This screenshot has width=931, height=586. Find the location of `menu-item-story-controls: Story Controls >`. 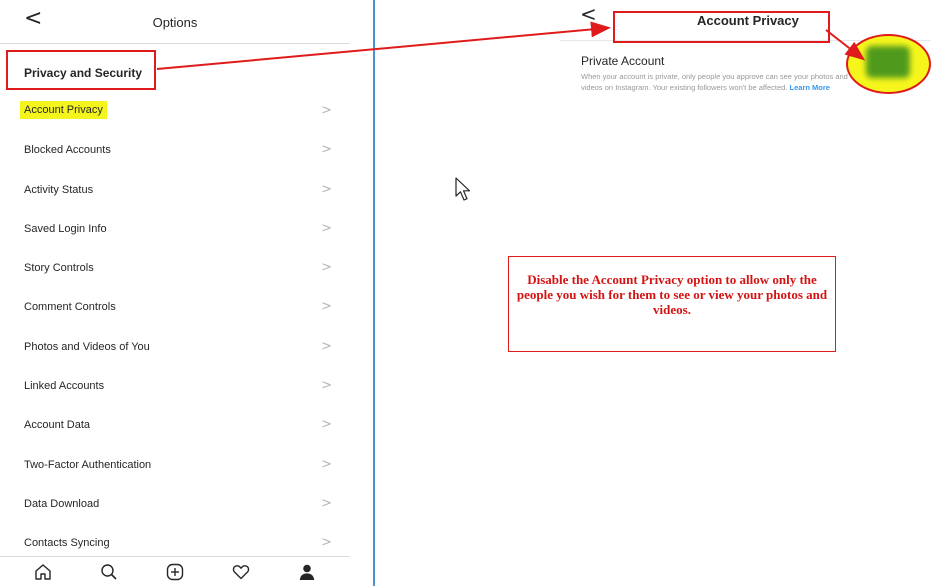

menu-item-story-controls: Story Controls > is located at coordinates (175, 268).